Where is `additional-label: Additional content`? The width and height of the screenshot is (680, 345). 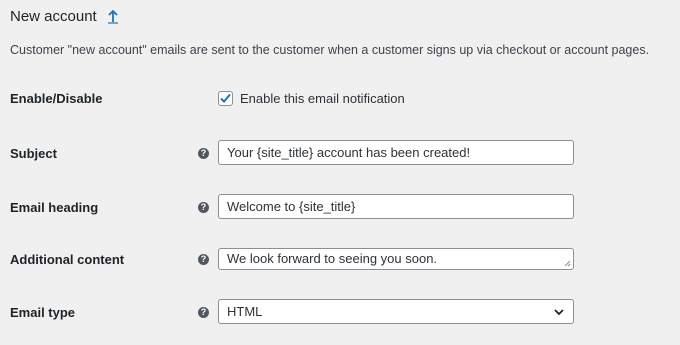
additional-label: Additional content is located at coordinates (67, 259).